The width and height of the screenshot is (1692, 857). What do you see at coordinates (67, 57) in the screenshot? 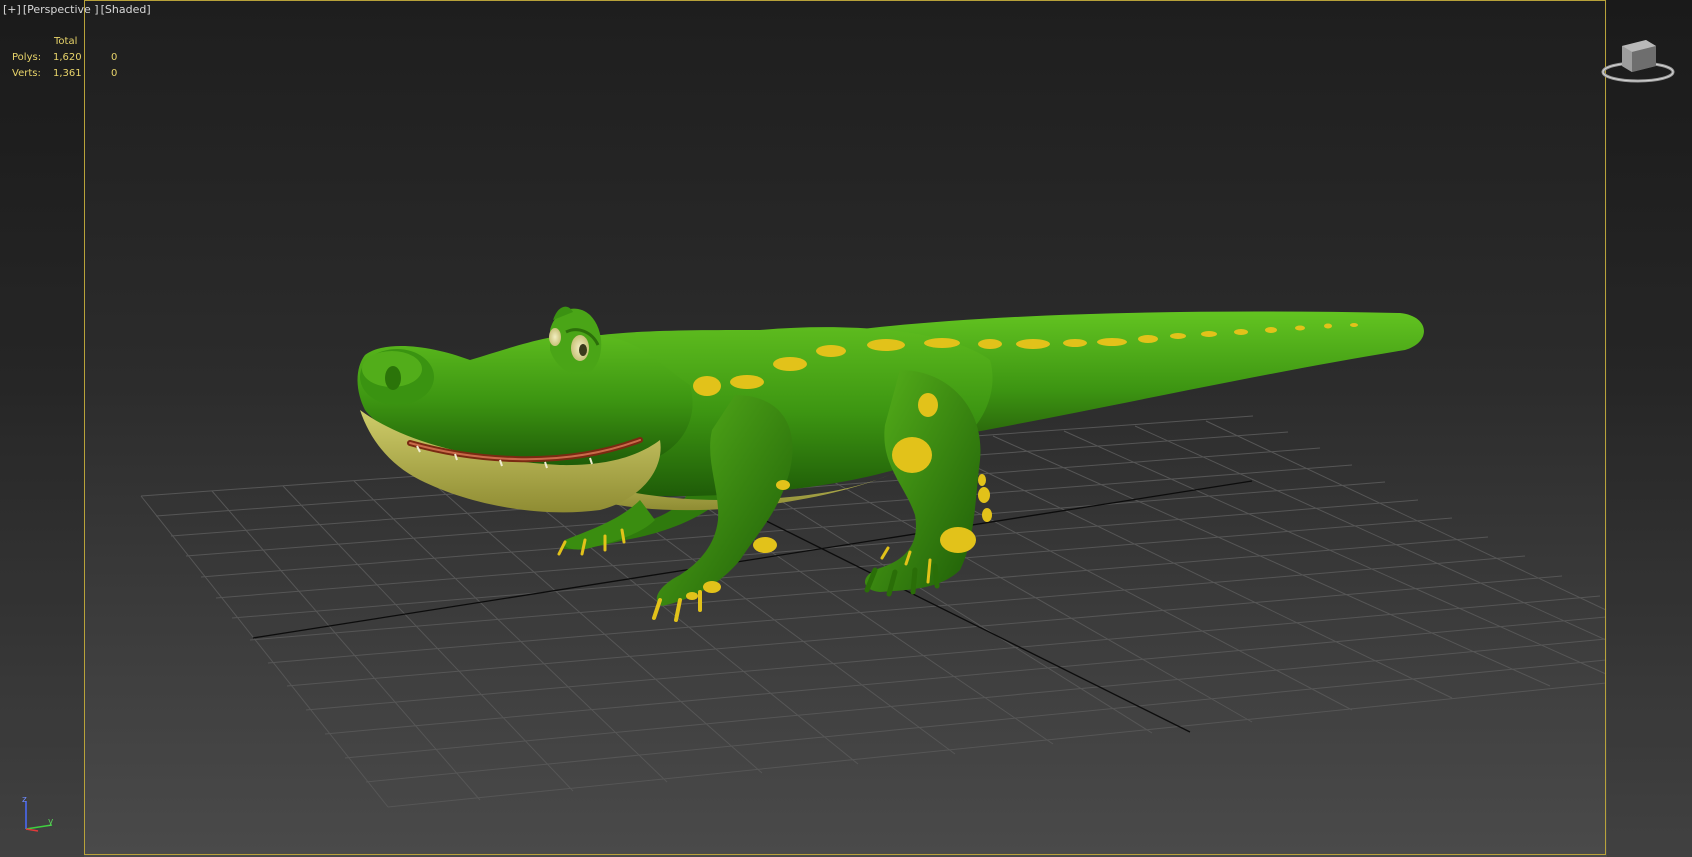
I see `stats-polys-total: 1,620` at bounding box center [67, 57].